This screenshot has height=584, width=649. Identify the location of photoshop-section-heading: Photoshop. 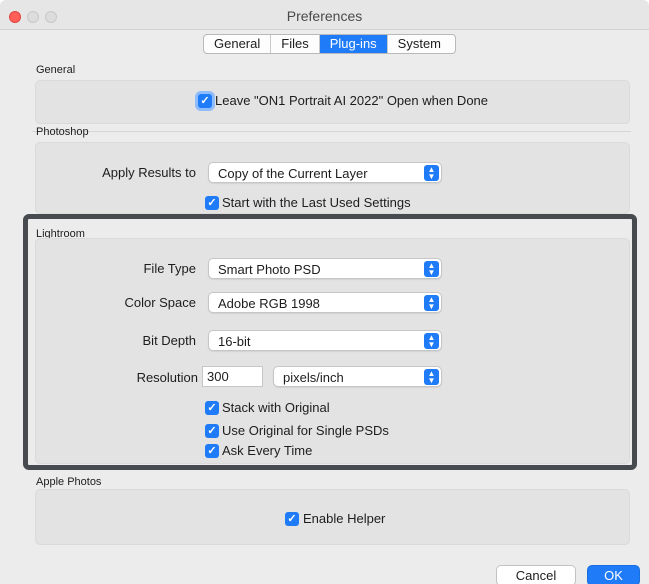
(62, 132).